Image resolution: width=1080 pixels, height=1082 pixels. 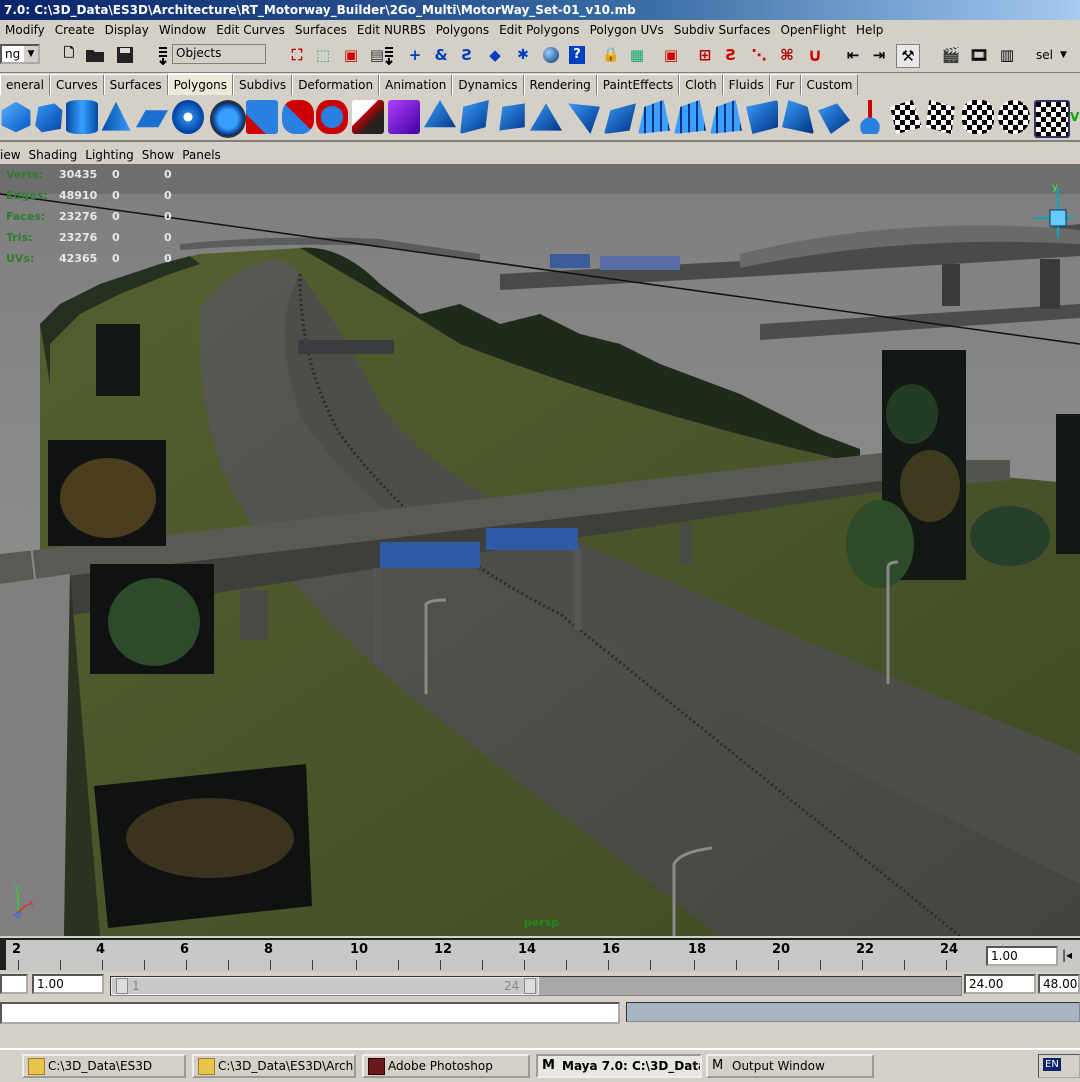 I want to click on poly-torus-icon, so click(x=188, y=117).